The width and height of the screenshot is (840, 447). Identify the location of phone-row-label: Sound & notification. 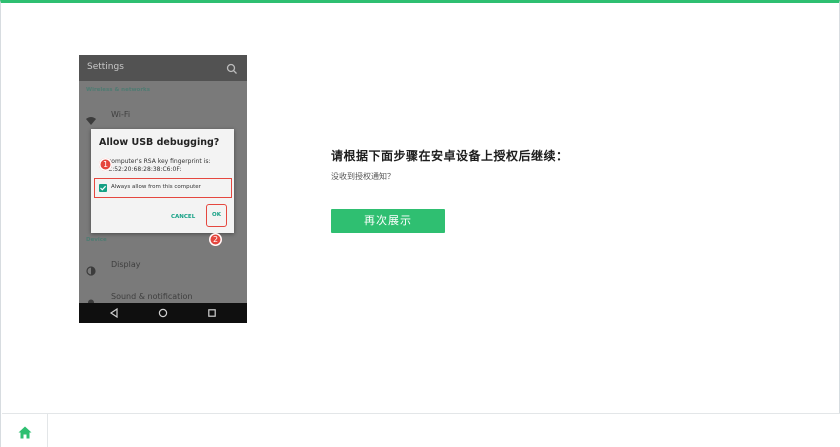
(152, 296).